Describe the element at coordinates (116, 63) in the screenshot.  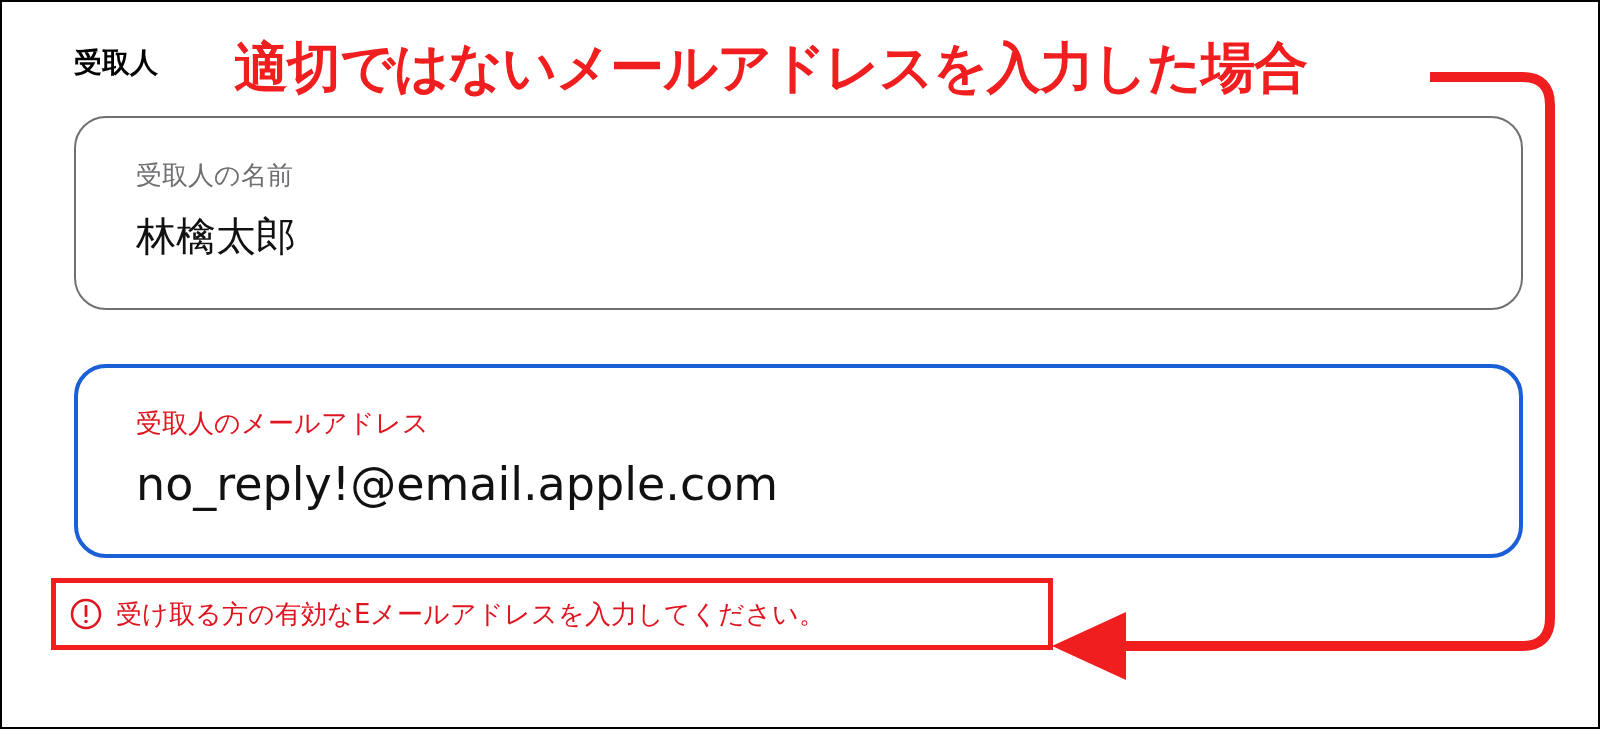
I see `section-title: 受取人` at that location.